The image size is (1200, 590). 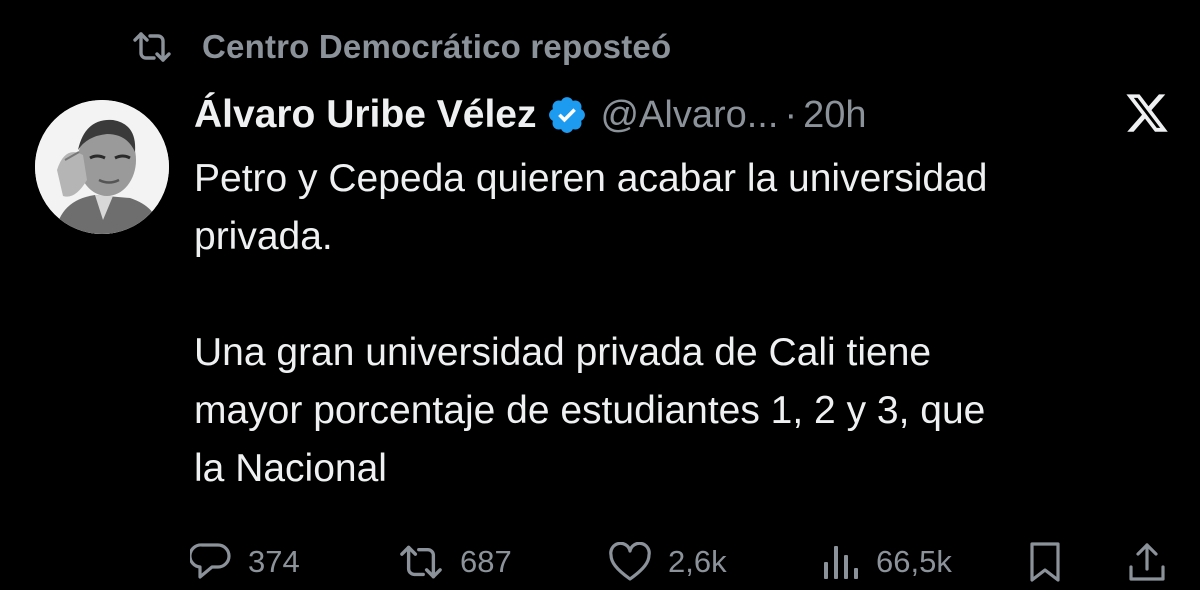 What do you see at coordinates (630, 562) in the screenshot?
I see `heart-icon` at bounding box center [630, 562].